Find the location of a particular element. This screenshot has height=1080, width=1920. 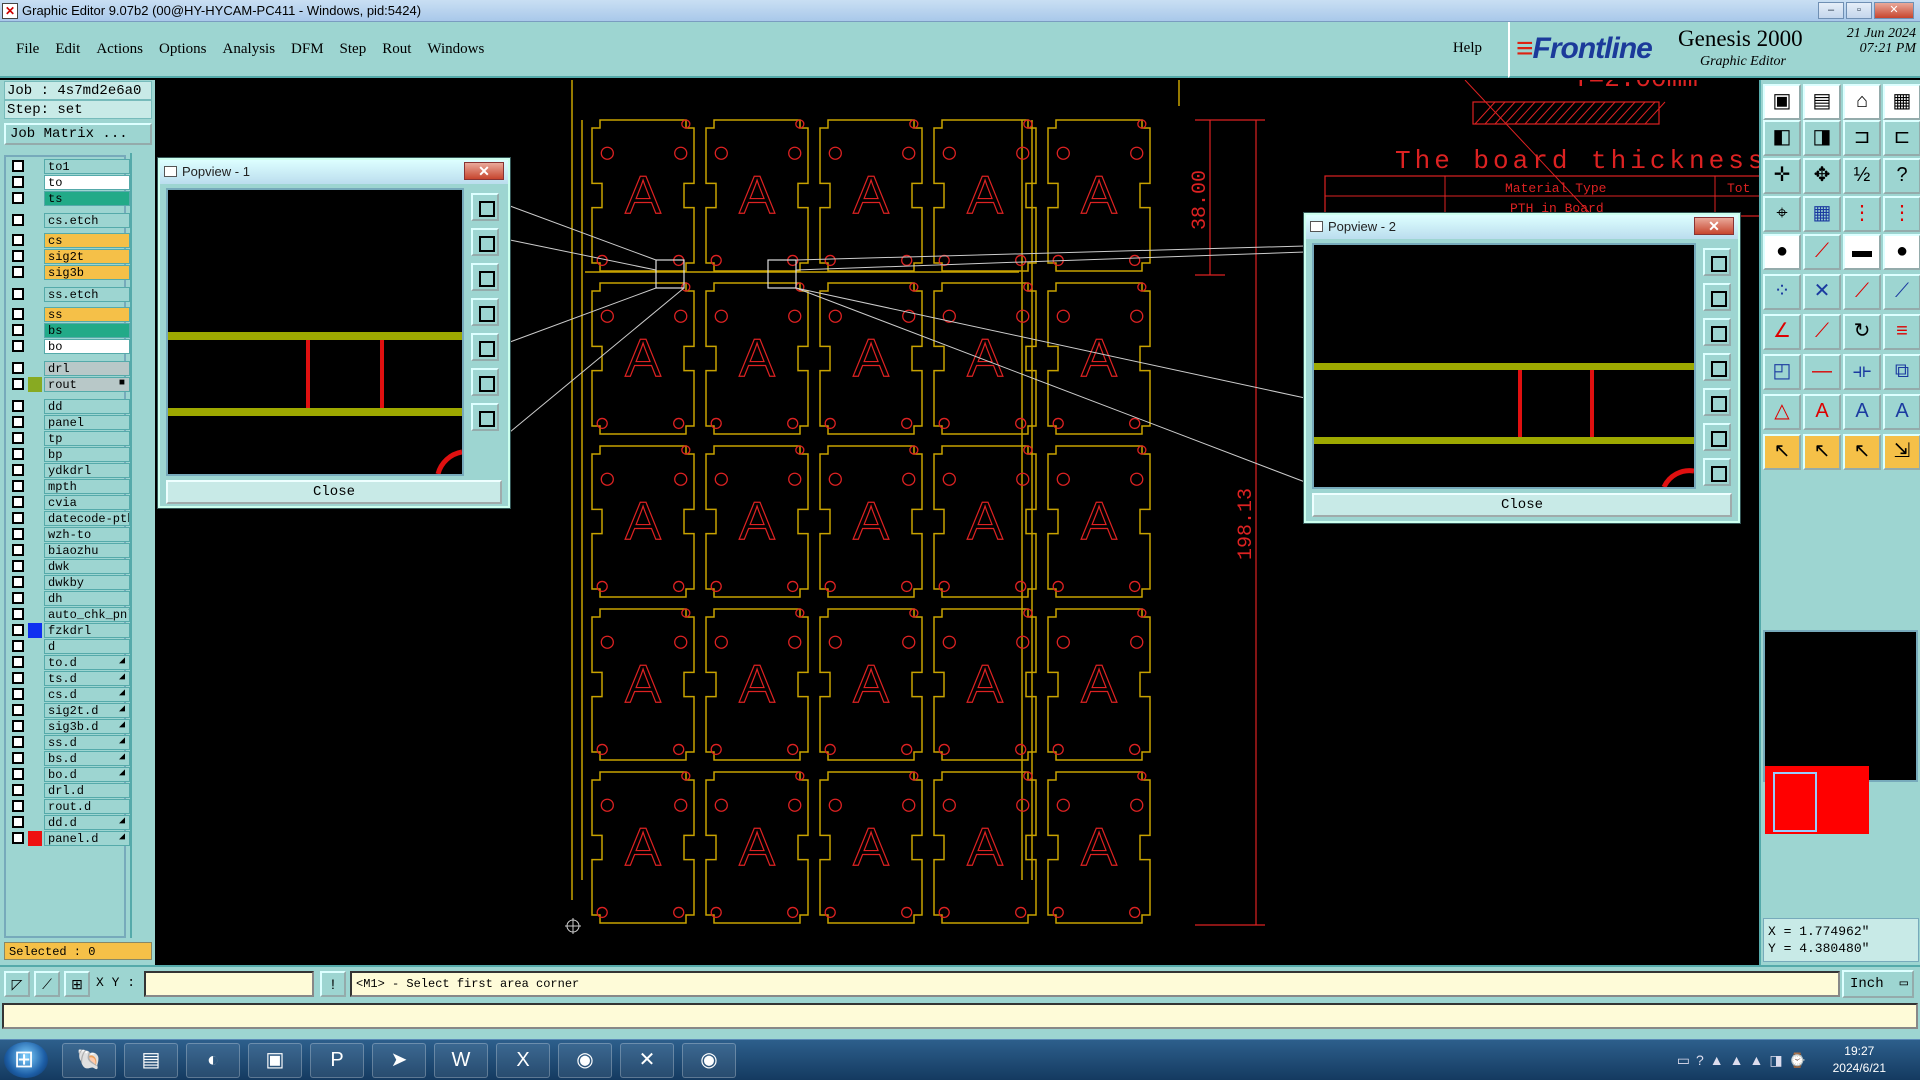

route-icon: ⊏ is located at coordinates (1901, 138).